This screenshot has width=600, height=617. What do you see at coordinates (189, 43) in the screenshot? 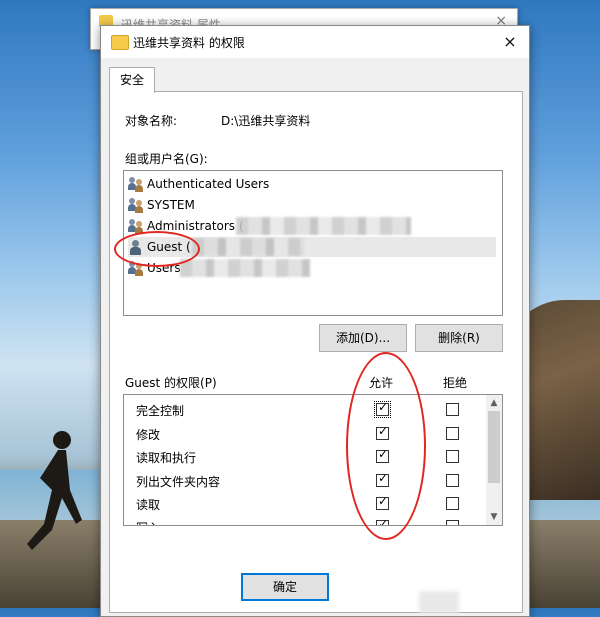
I see `dialog-title: 迅维共享资料 的权限` at bounding box center [189, 43].